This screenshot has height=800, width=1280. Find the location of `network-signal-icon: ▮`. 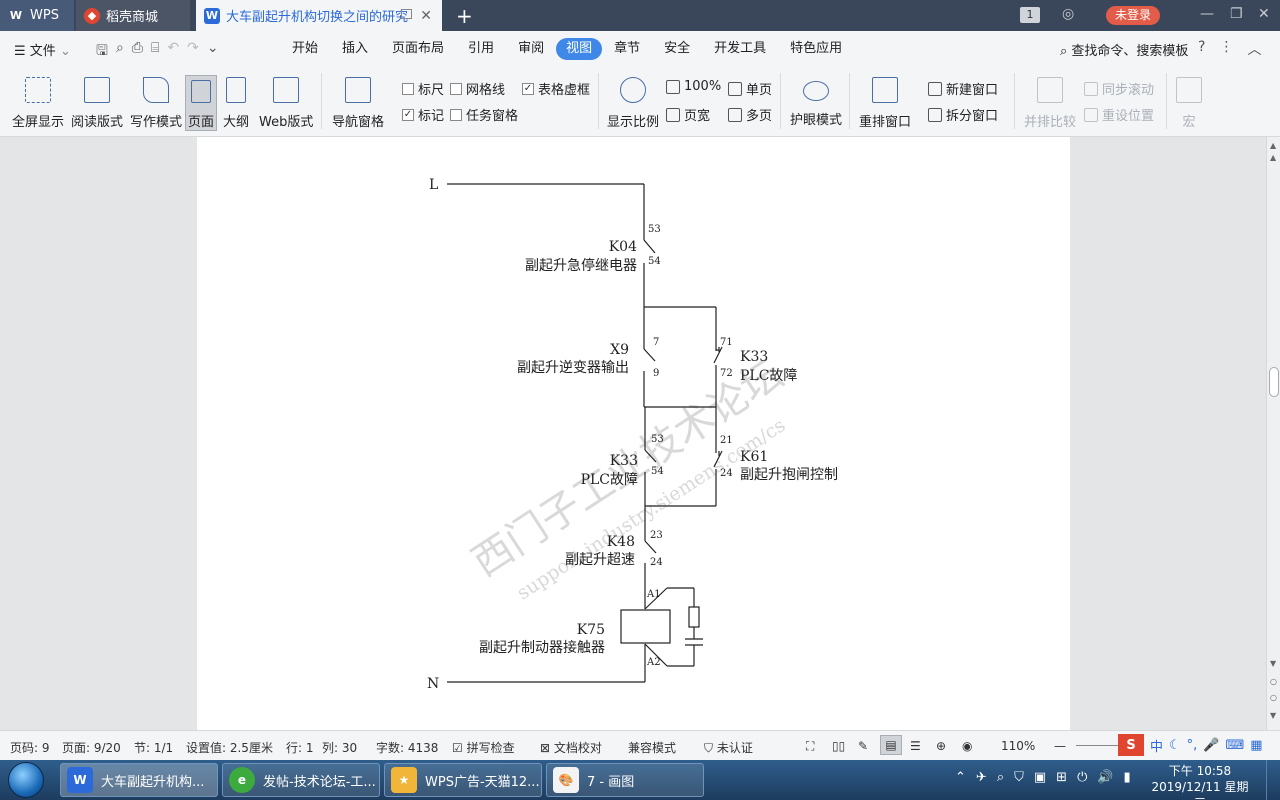

network-signal-icon: ▮ is located at coordinates (1127, 777).